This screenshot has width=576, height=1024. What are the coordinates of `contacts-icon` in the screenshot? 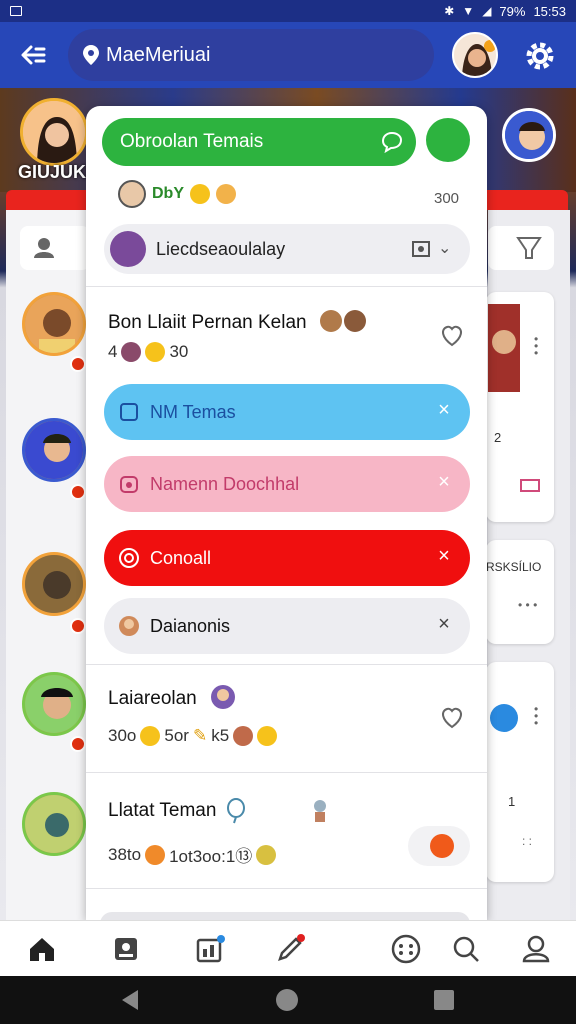 It's located at (126, 949).